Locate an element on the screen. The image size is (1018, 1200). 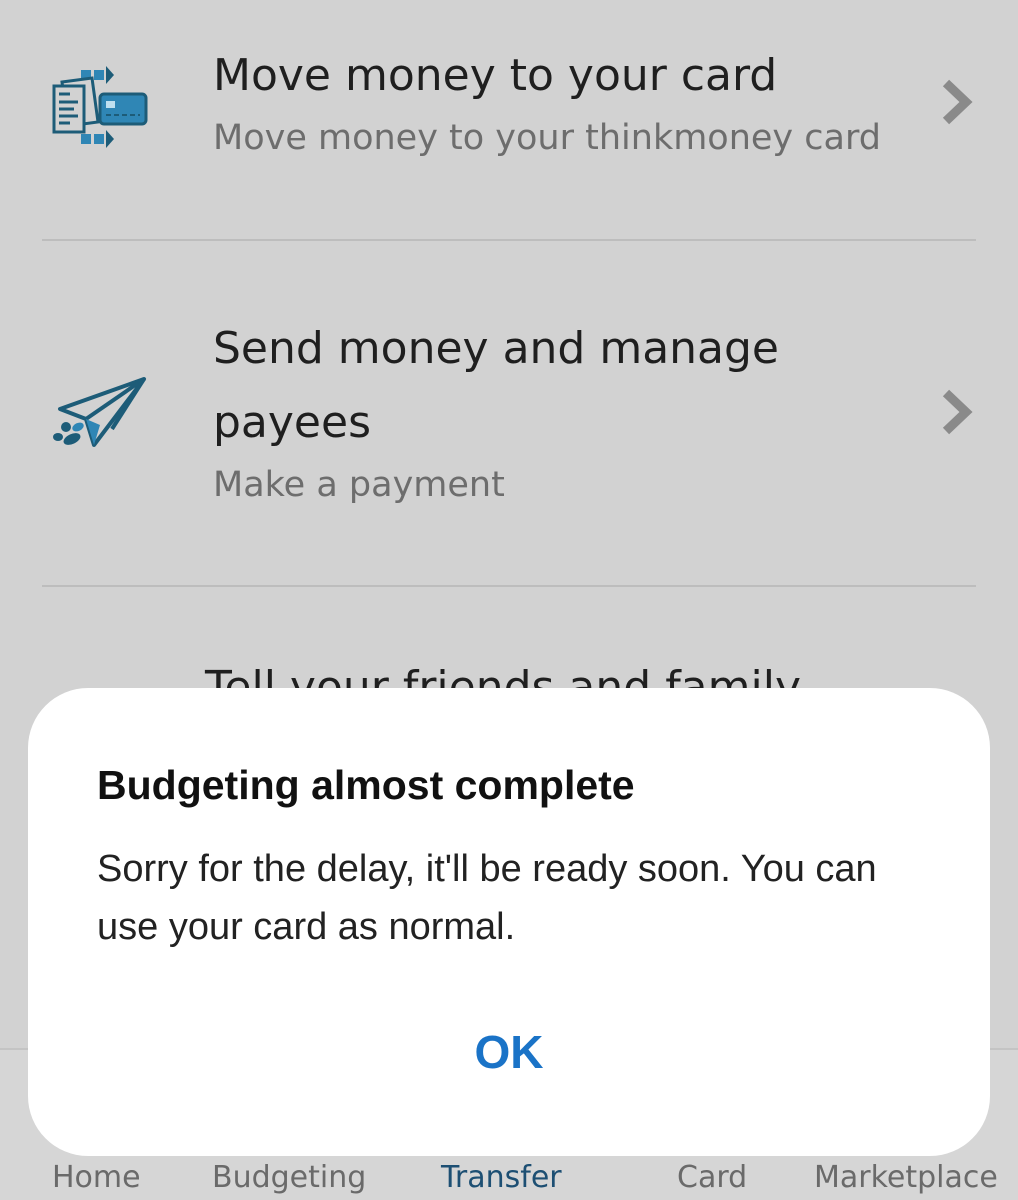
paper-plane-icon is located at coordinates (100, 416).